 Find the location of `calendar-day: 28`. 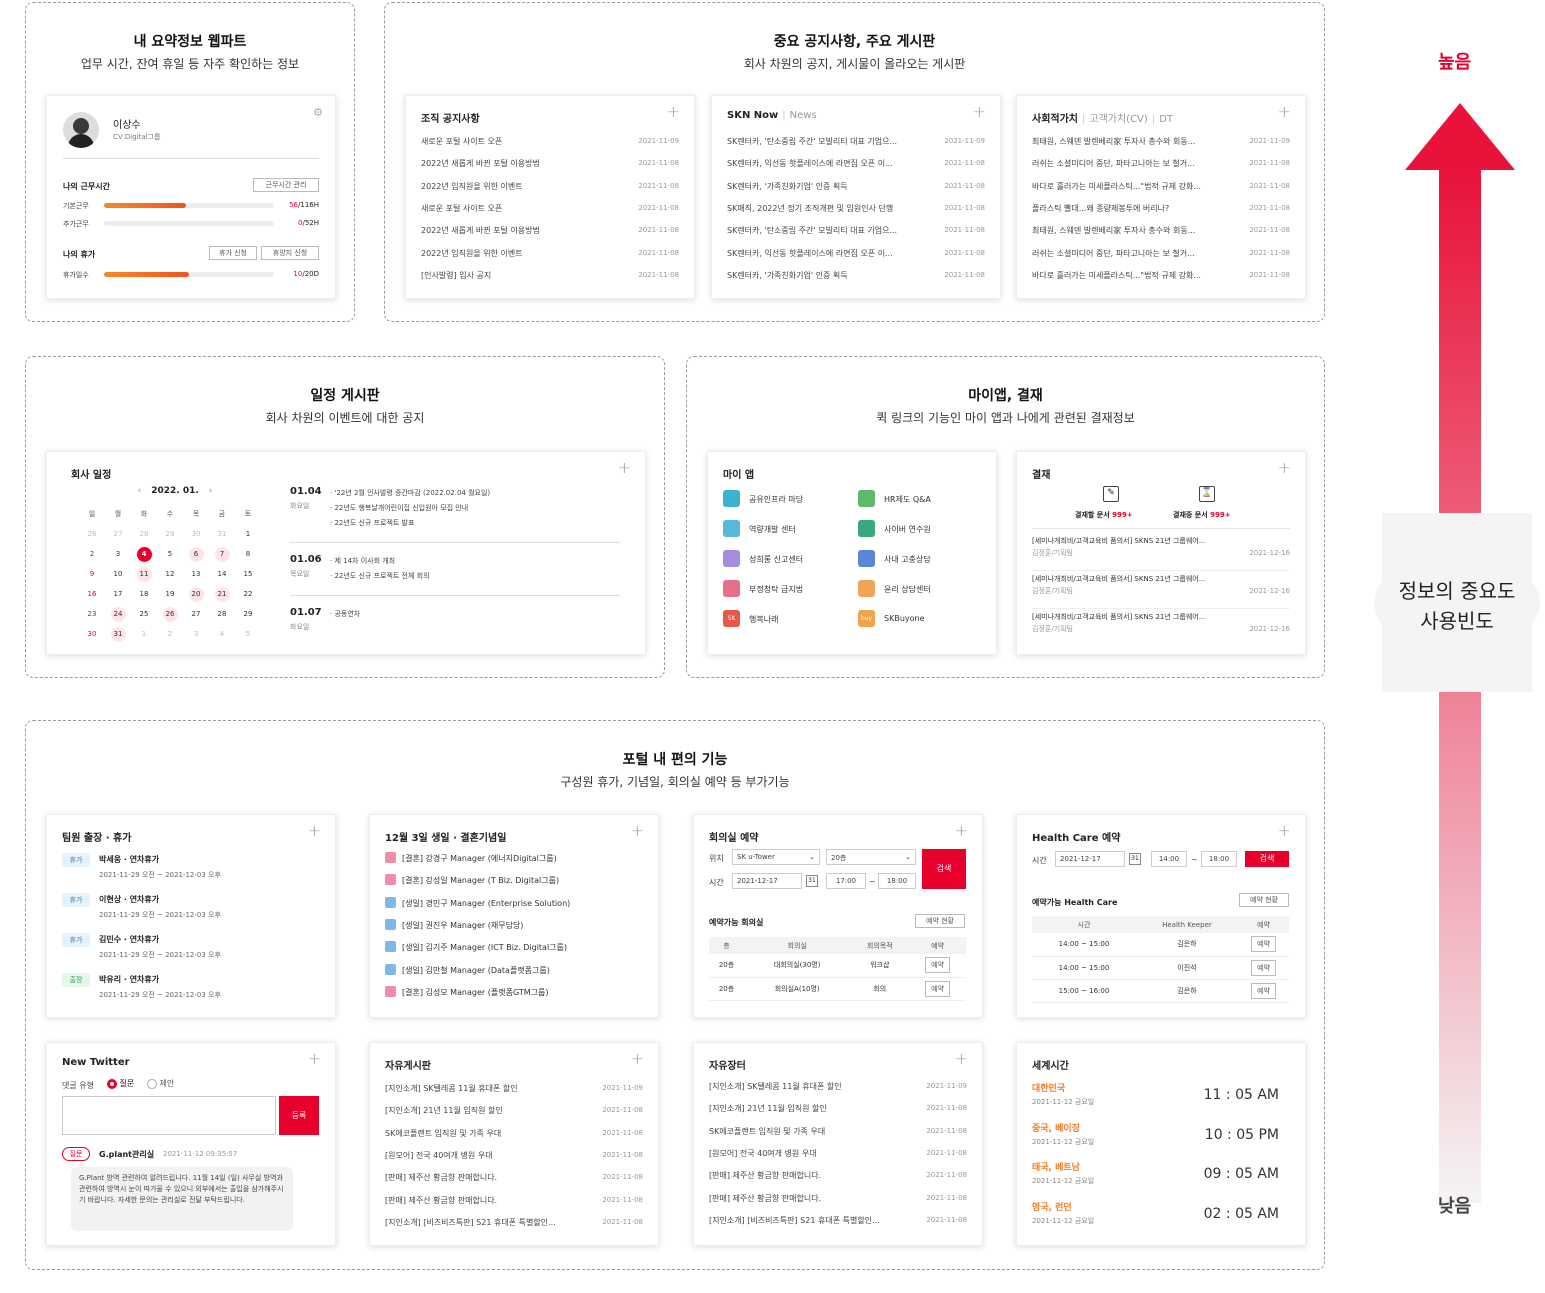

calendar-day: 28 is located at coordinates (222, 614).